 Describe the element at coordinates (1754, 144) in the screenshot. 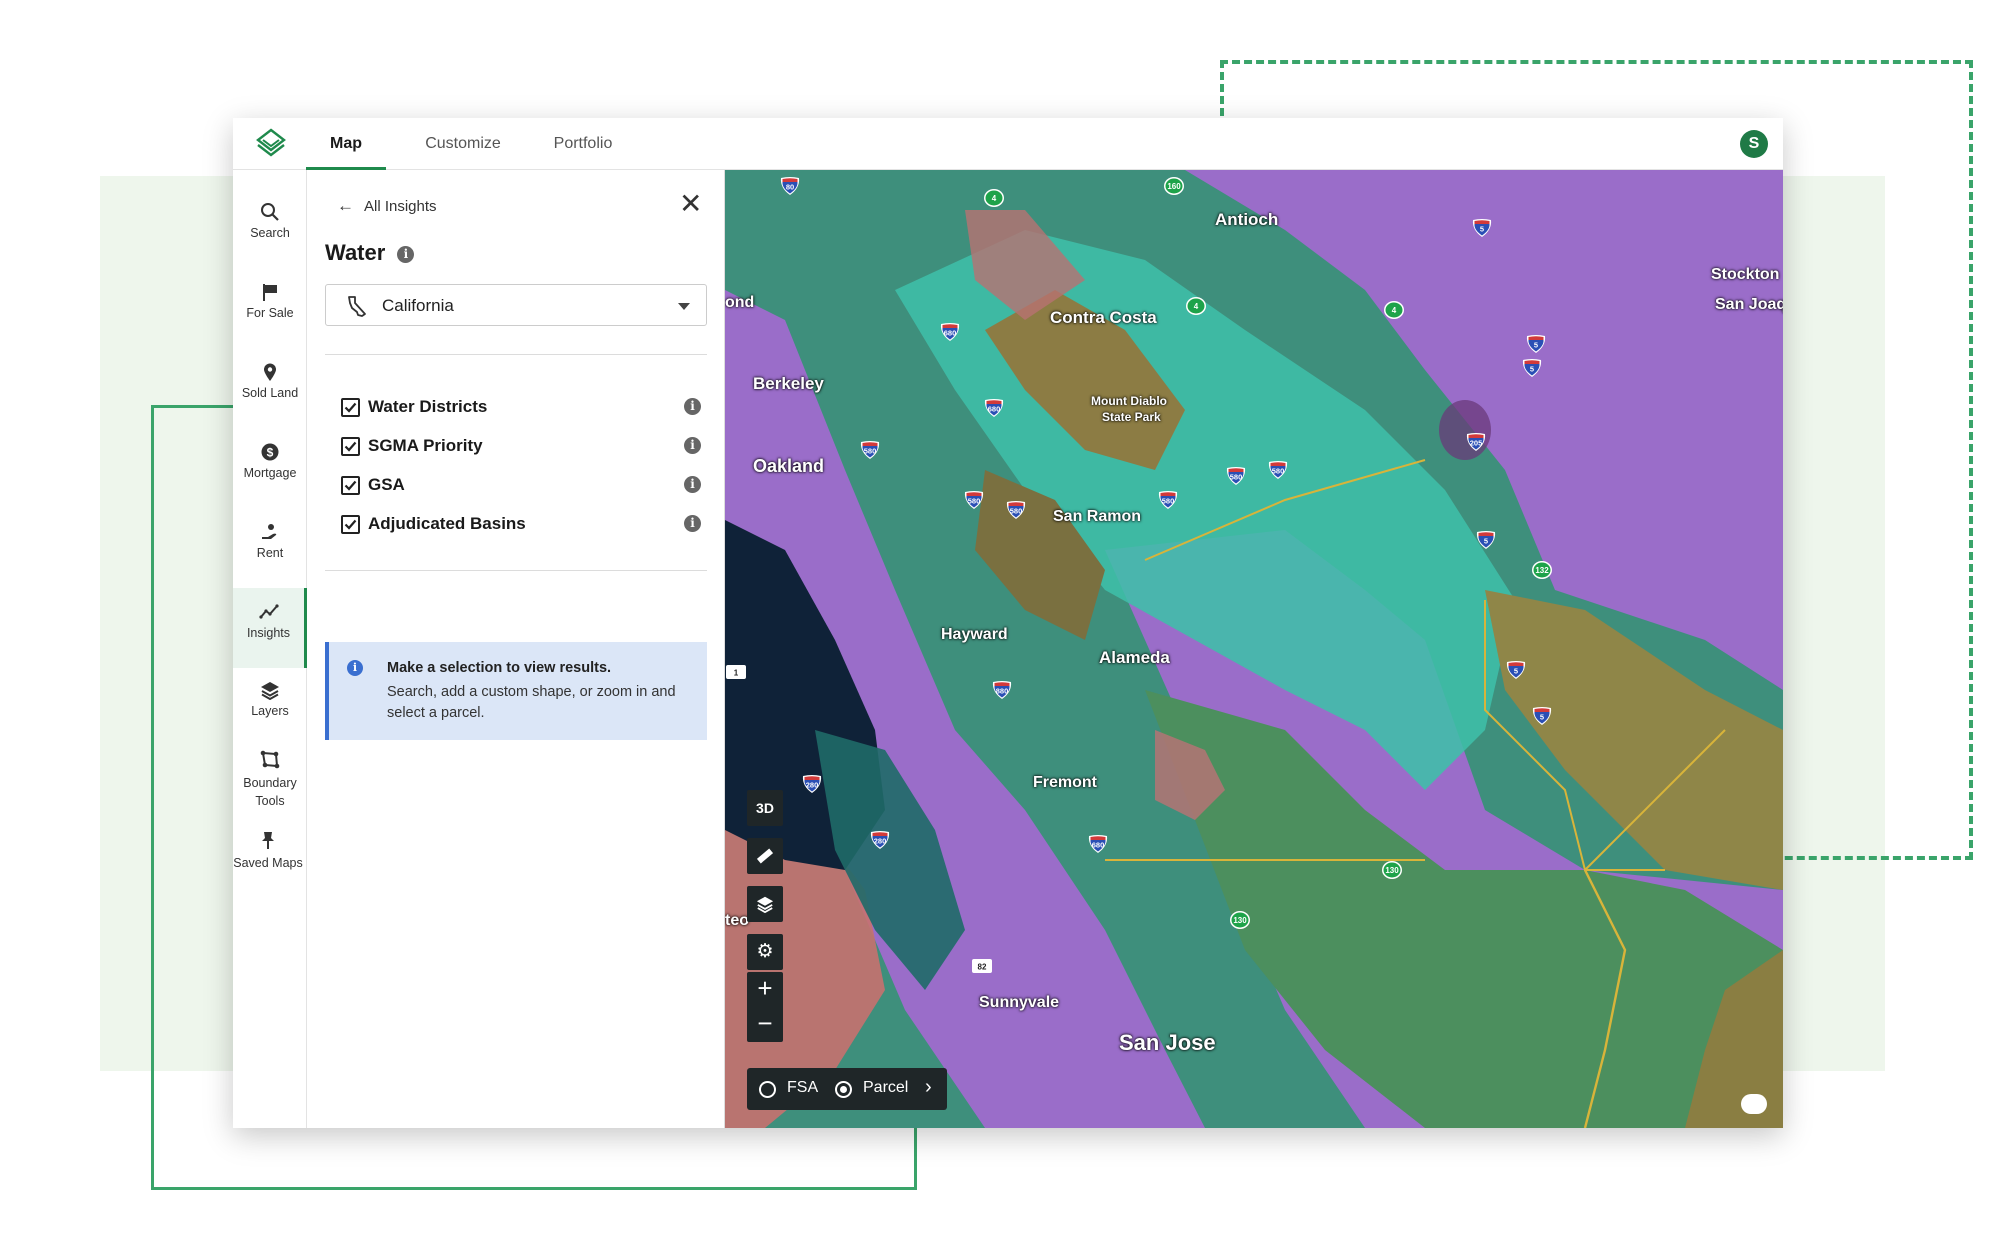

I see `user-avatar: S` at that location.